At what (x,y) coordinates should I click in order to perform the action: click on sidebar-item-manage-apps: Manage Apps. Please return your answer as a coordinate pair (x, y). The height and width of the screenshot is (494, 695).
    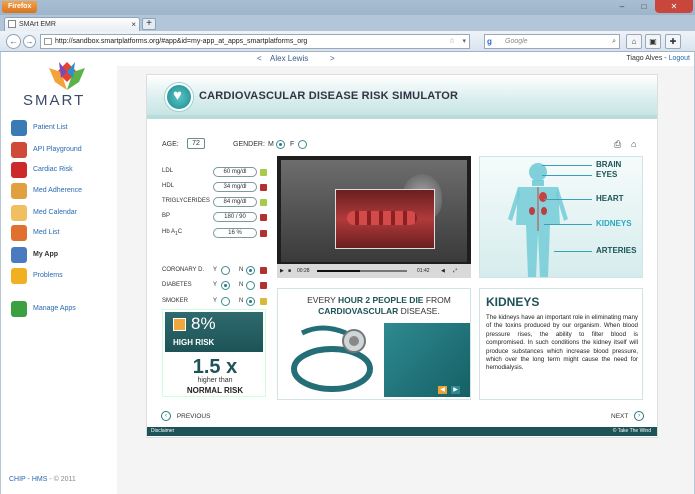
    Looking at the image, I should click on (63, 309).